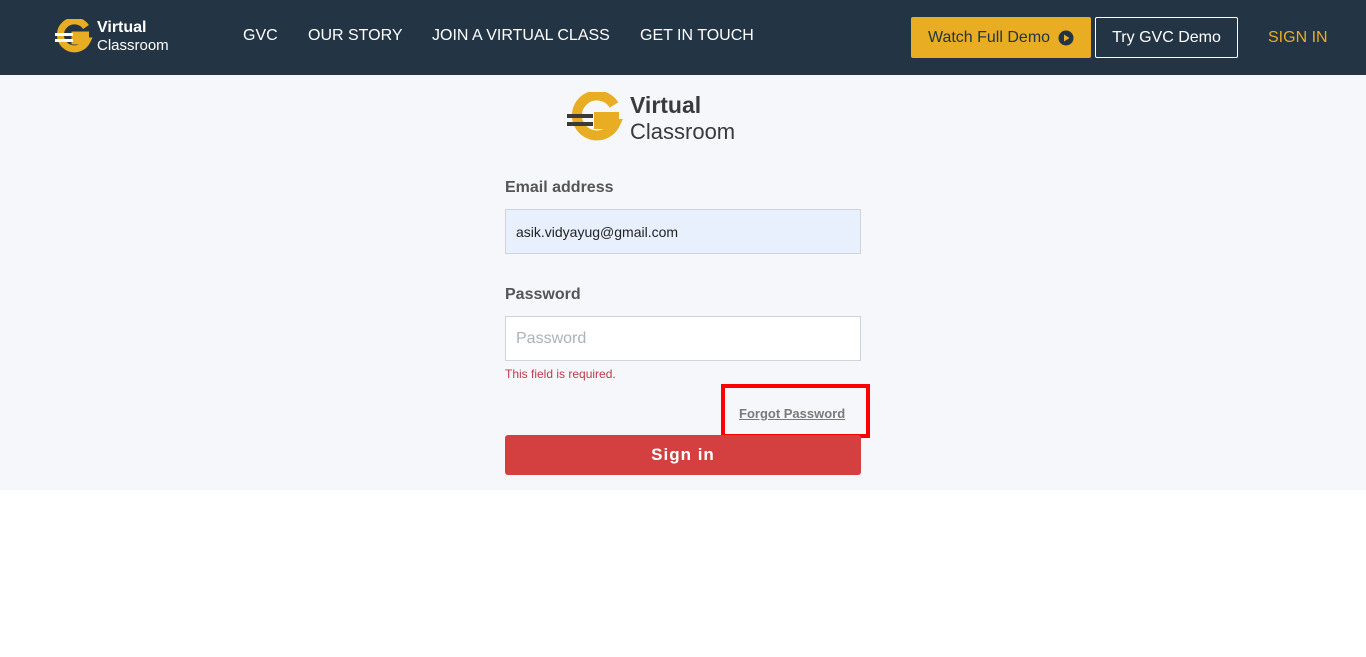 This screenshot has width=1366, height=657. What do you see at coordinates (697, 36) in the screenshot?
I see `nav-item-get-in-touch: GET IN TOUCH` at bounding box center [697, 36].